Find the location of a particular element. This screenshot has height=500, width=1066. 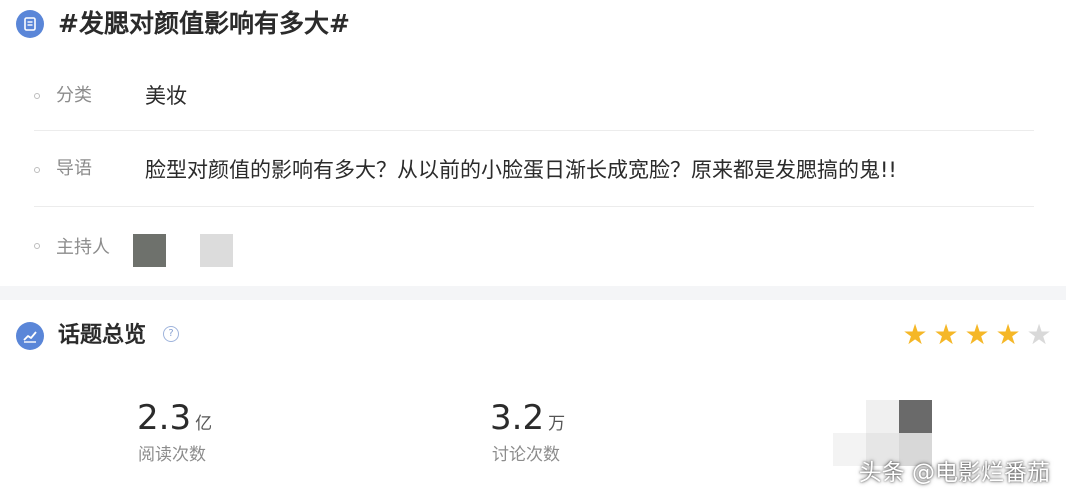

rating-stars: ★ ★ ★ ★ ★ is located at coordinates (977, 335).